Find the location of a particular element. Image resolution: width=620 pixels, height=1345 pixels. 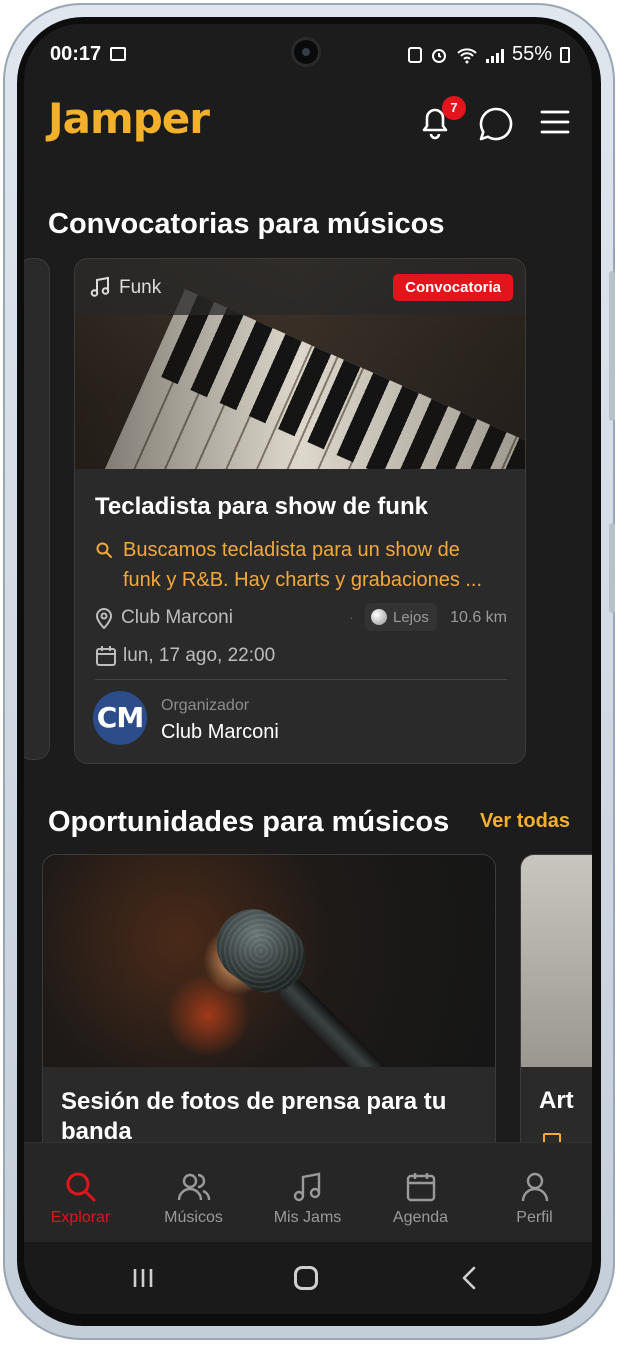

distance-label: Lejos is located at coordinates (411, 617).